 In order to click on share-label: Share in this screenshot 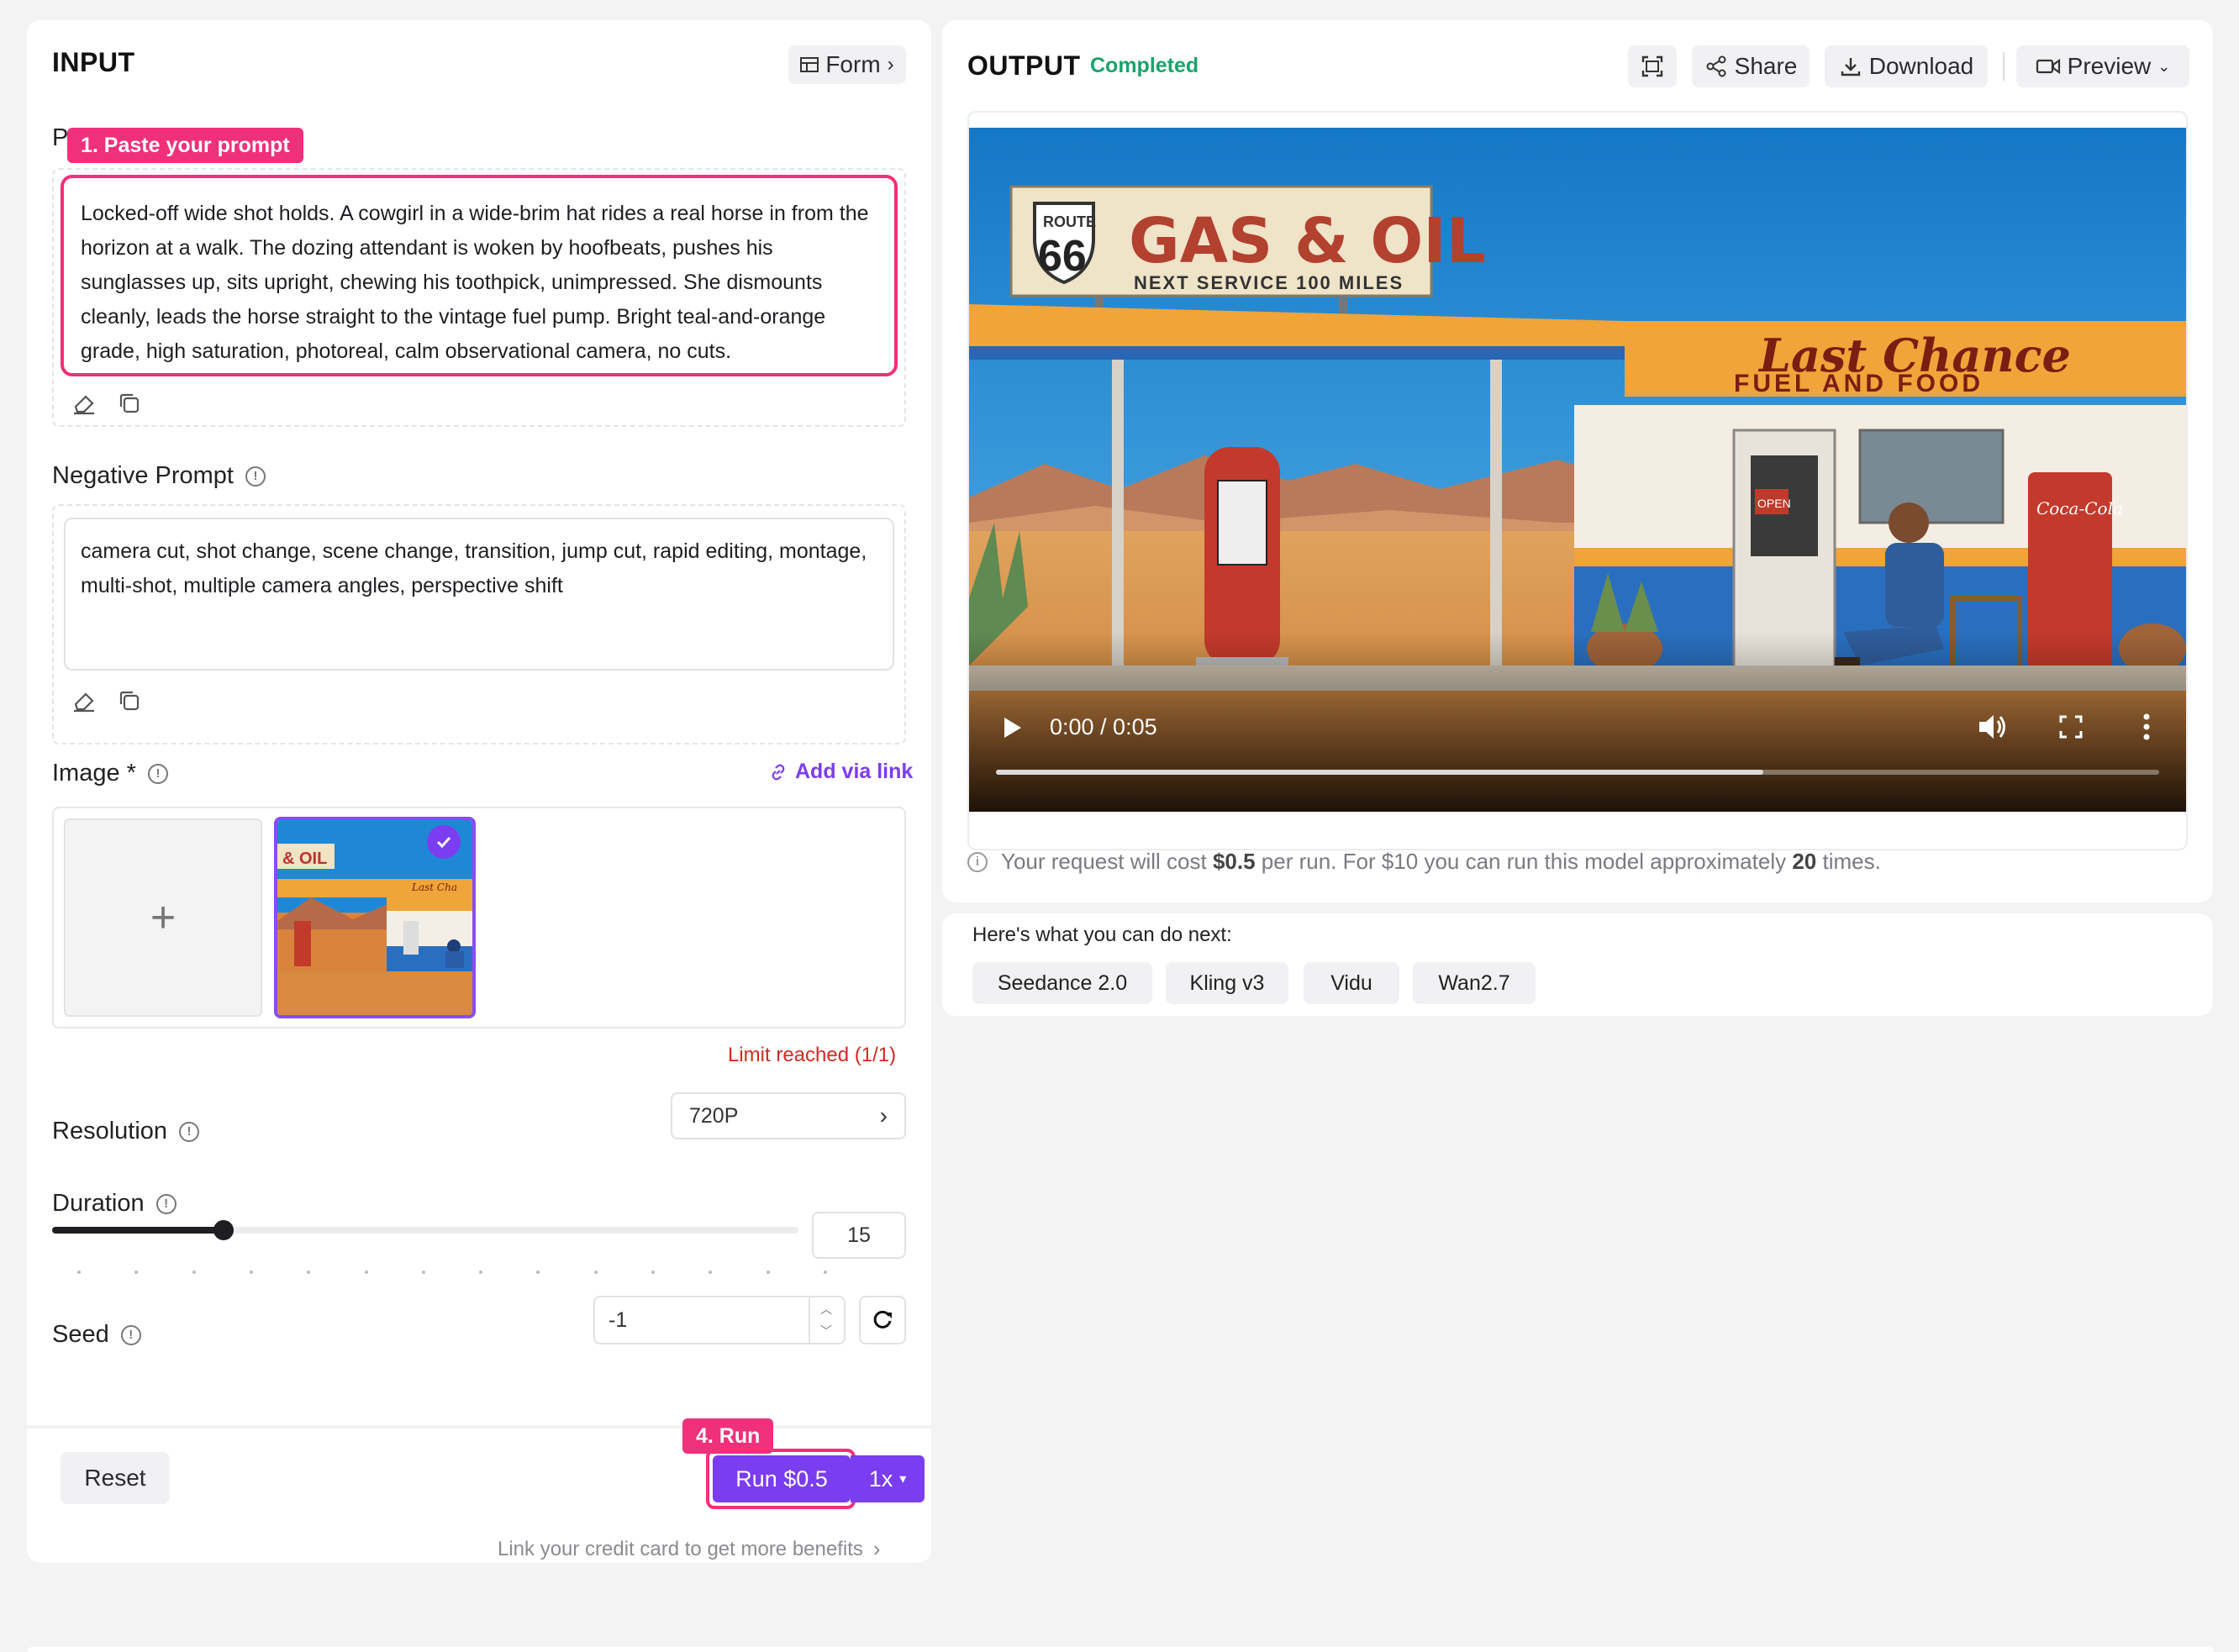, I will do `click(1766, 66)`.